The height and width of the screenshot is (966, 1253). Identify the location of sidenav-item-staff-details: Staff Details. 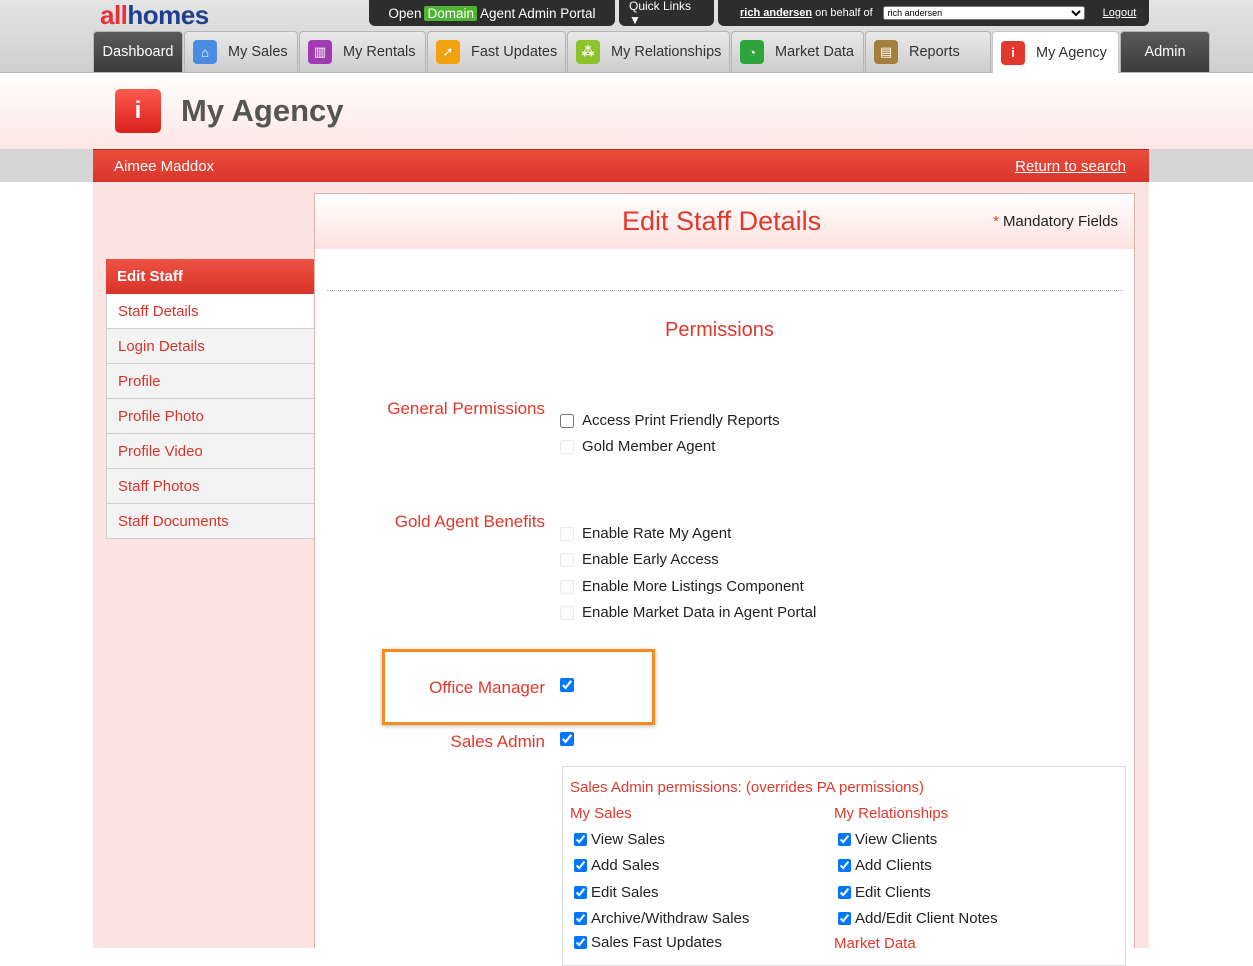
(210, 311).